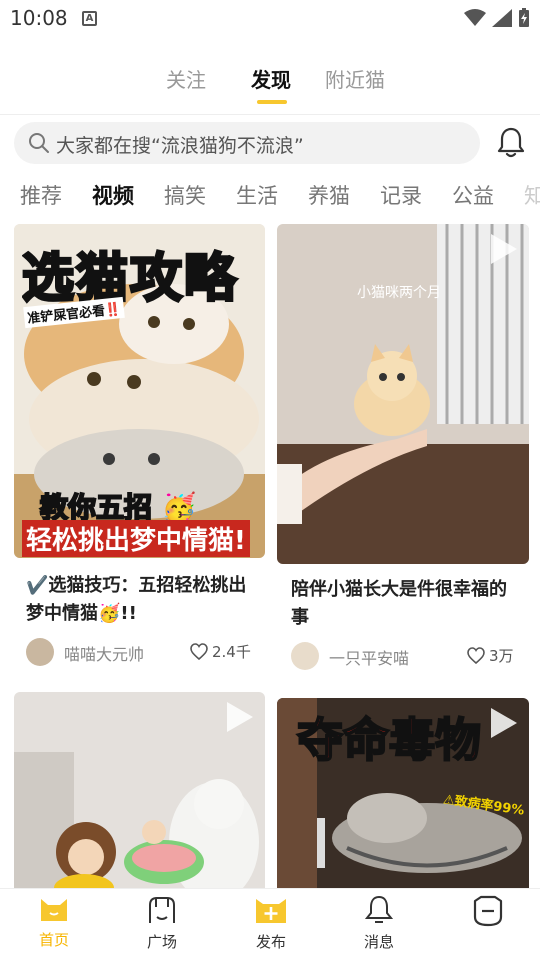 The height and width of the screenshot is (960, 540). What do you see at coordinates (271, 911) in the screenshot?
I see `publish-plus-icon` at bounding box center [271, 911].